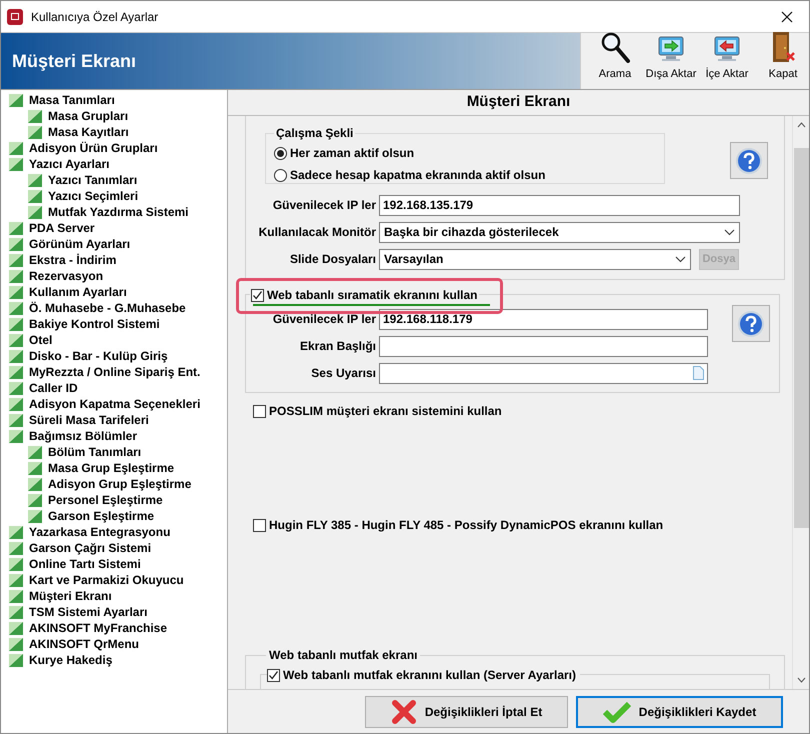 Image resolution: width=810 pixels, height=734 pixels. Describe the element at coordinates (337, 346) in the screenshot. I see `field-label: Ekran Başlığı` at that location.